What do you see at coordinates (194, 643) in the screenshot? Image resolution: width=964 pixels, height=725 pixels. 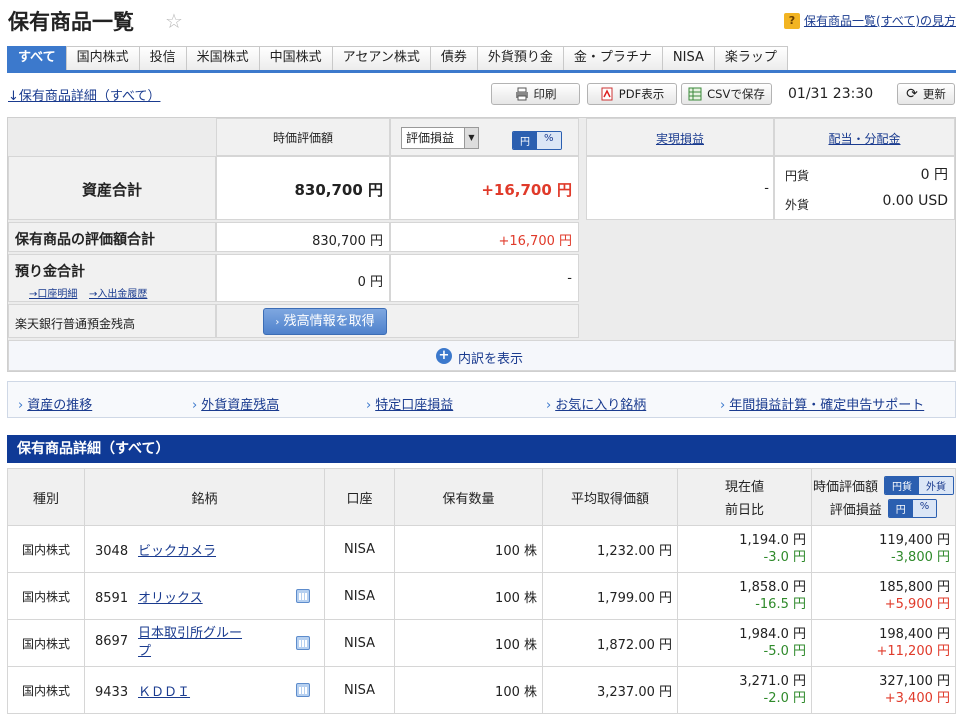 I see `row-stock-link: 日本取引所グループ` at bounding box center [194, 643].